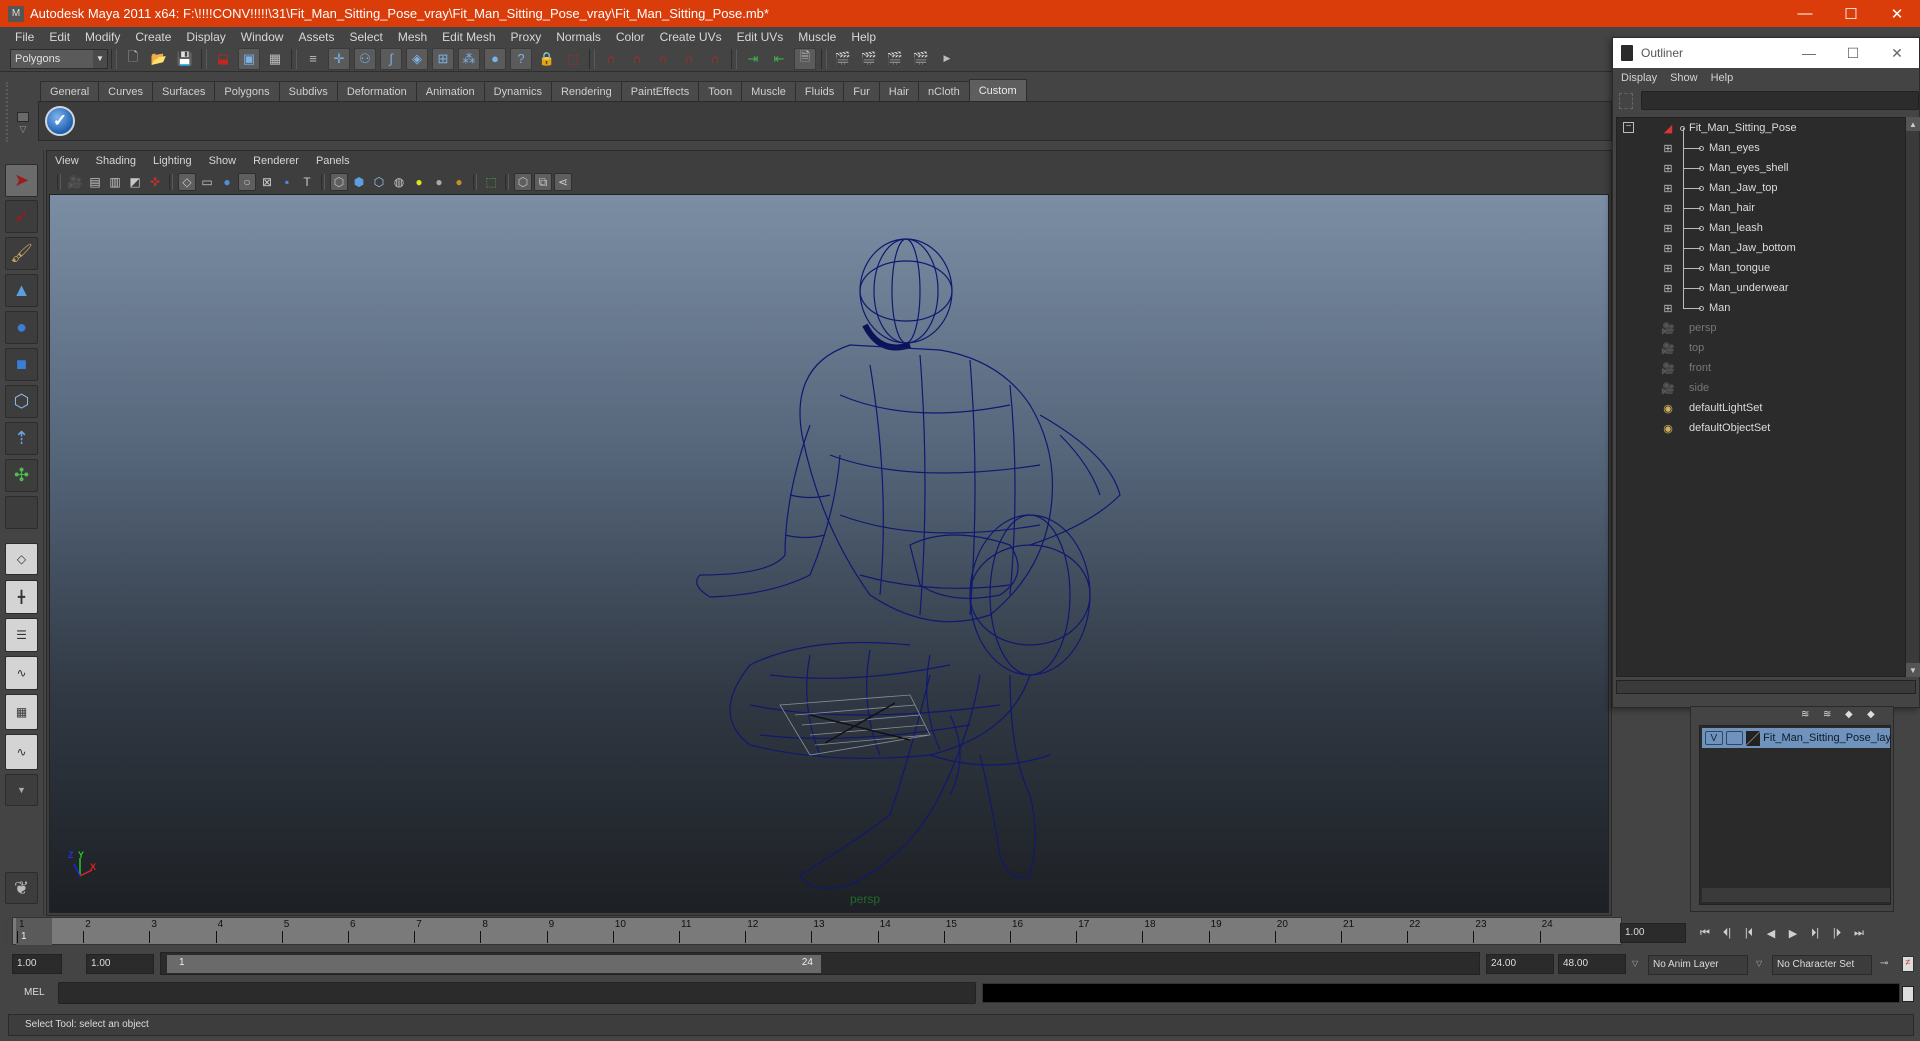  Describe the element at coordinates (313, 59) in the screenshot. I see `mask-icon: ≡` at that location.